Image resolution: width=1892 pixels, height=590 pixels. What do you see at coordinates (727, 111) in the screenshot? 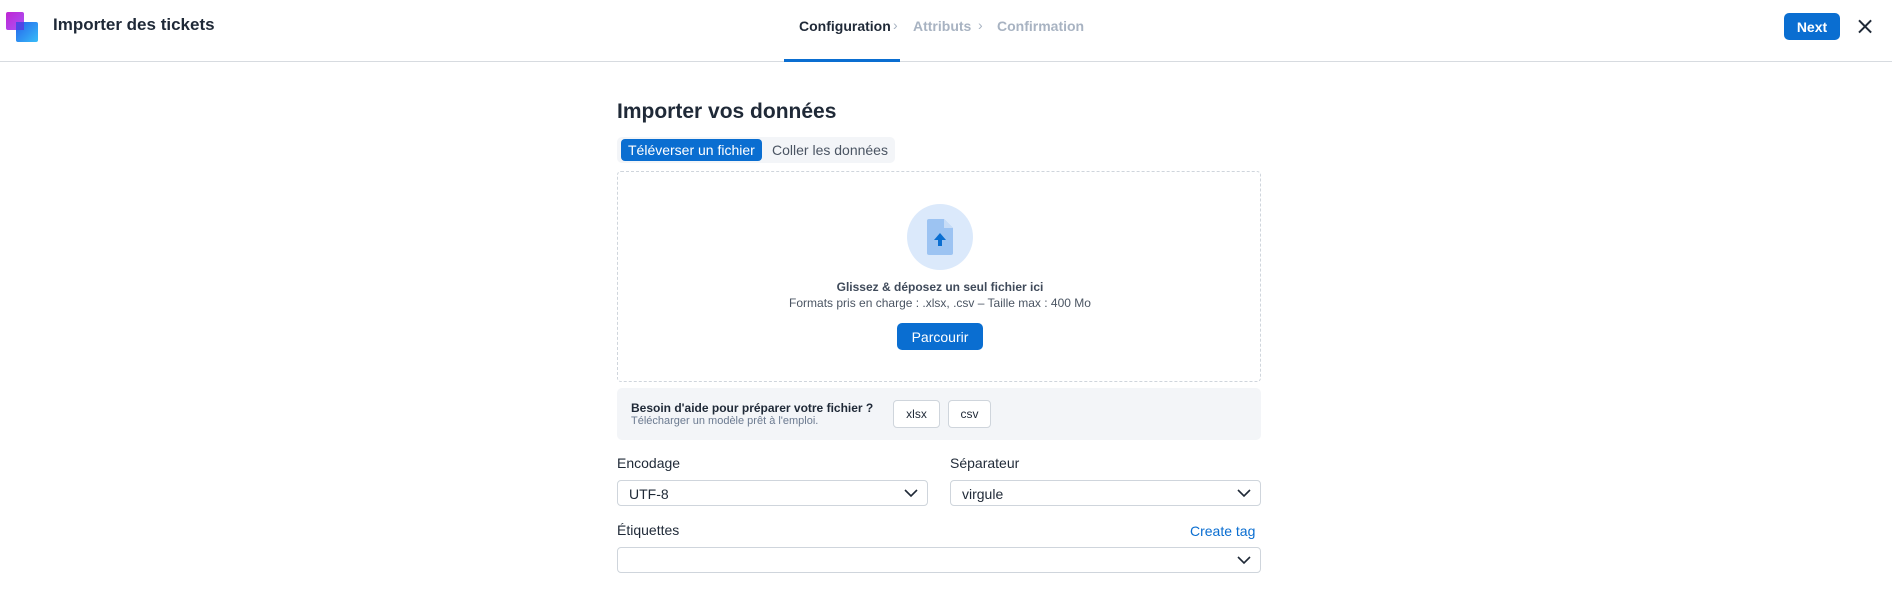
I see `page-title: Importer vos données` at bounding box center [727, 111].